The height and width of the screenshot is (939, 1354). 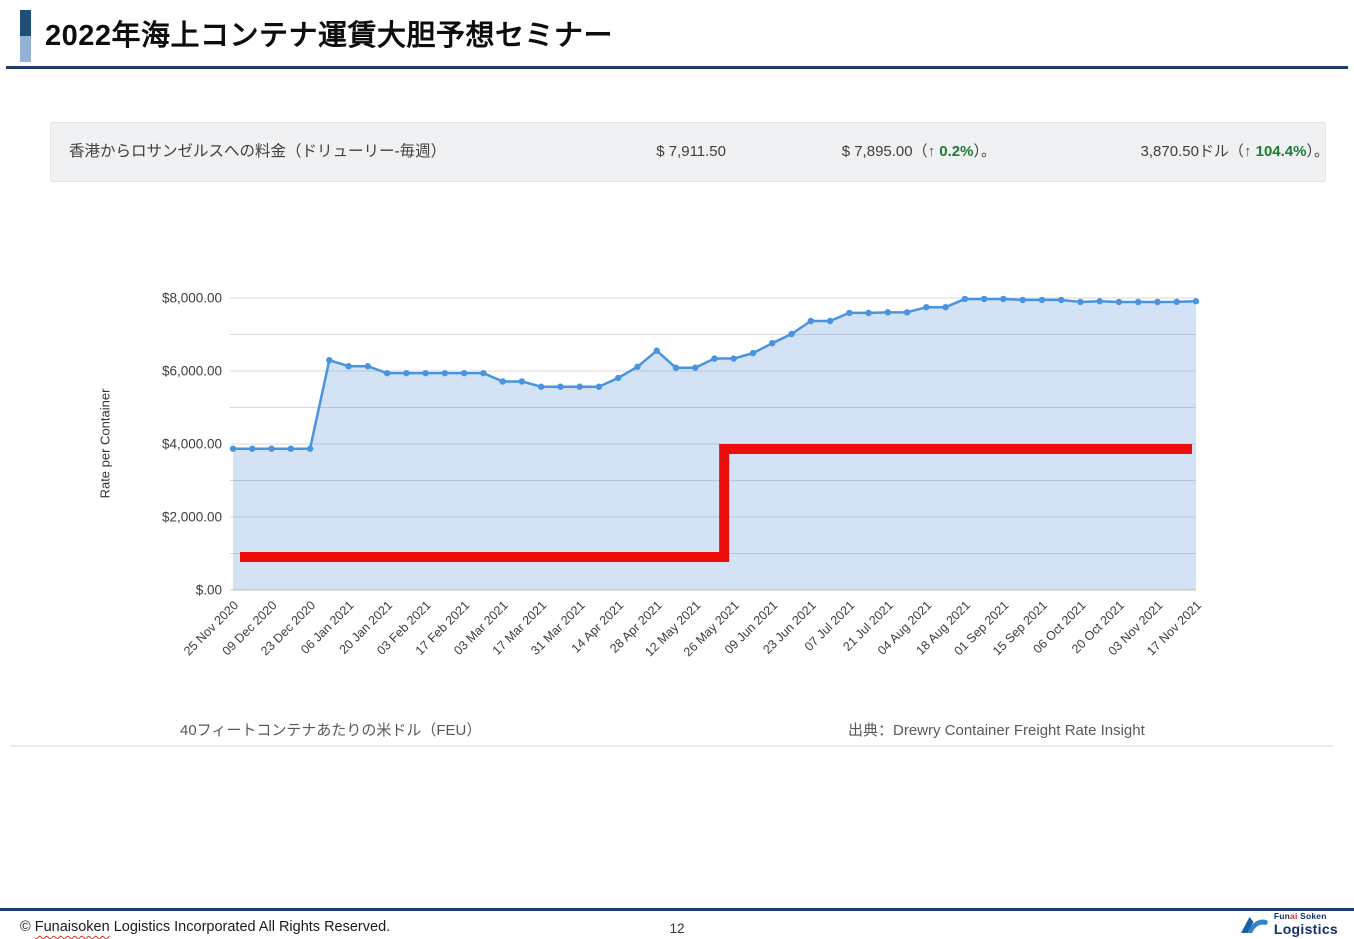 I want to click on page-number: 12, so click(x=677, y=928).